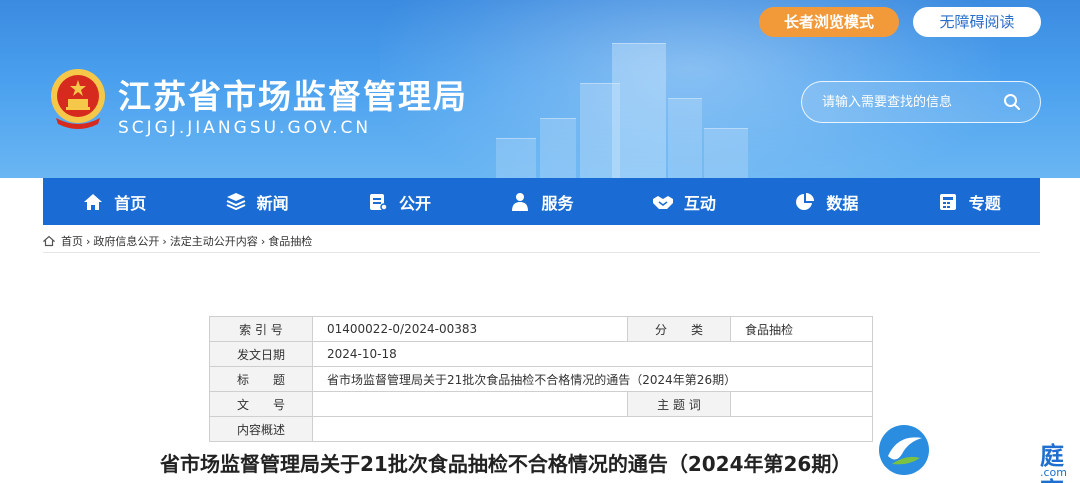 The image size is (1080, 483). What do you see at coordinates (379, 202) in the screenshot?
I see `handbook-icon` at bounding box center [379, 202].